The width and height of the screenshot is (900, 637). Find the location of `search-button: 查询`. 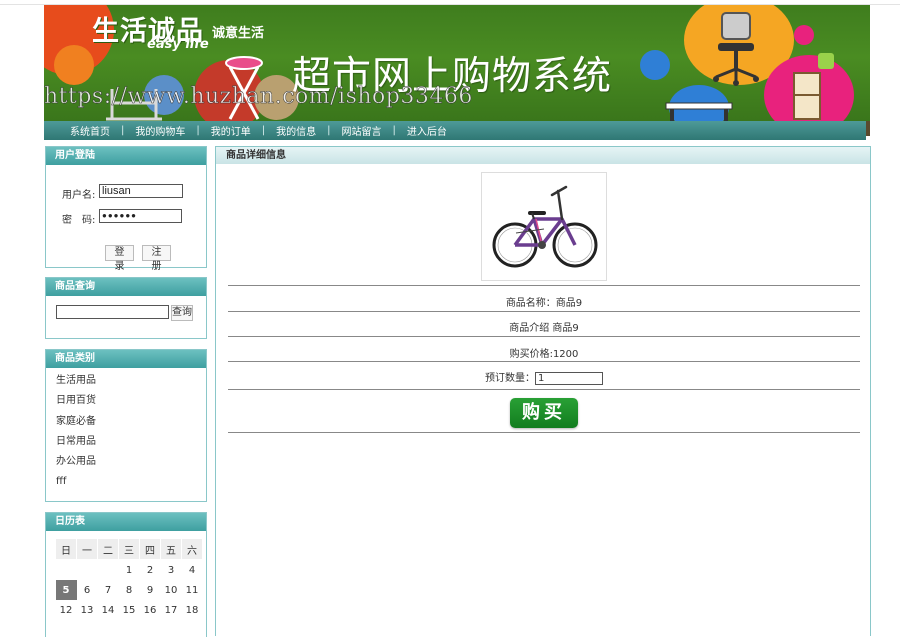

search-button: 查询 is located at coordinates (182, 313).